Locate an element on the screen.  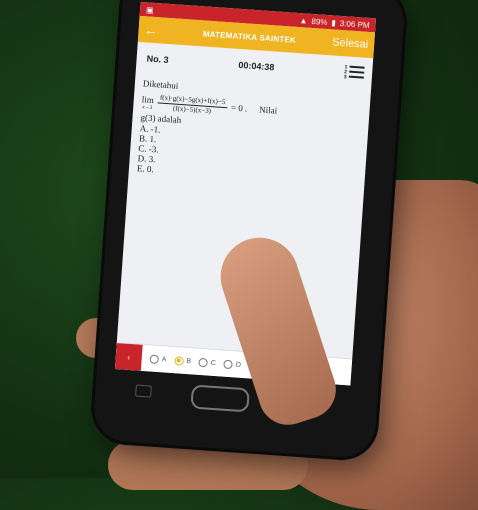
answer-radio-b: B is located at coordinates (183, 360).